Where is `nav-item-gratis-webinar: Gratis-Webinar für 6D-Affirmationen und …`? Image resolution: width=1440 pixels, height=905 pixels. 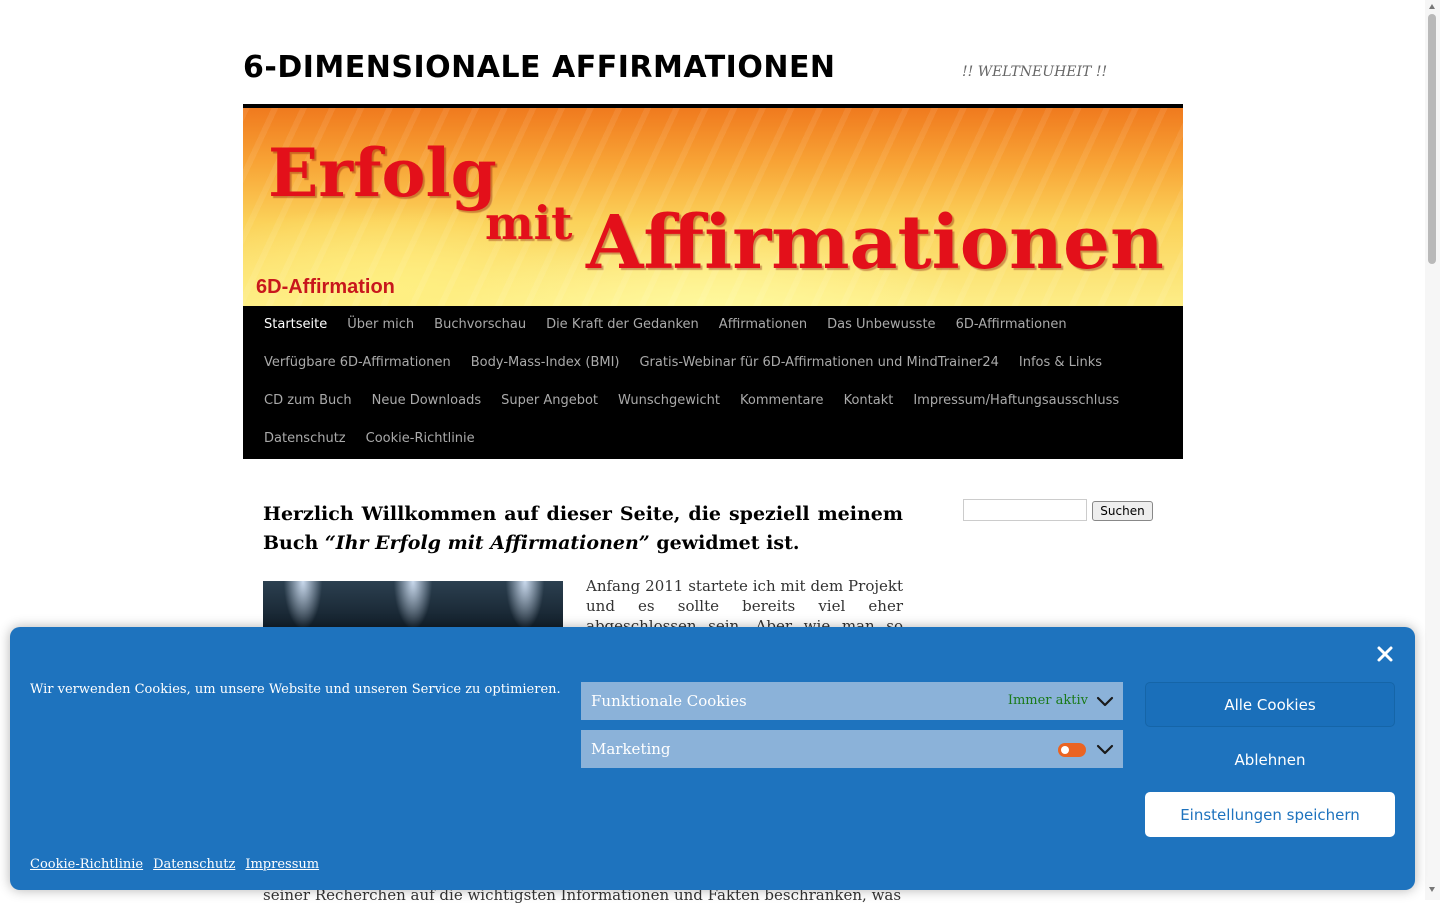
nav-item-gratis-webinar: Gratis-Webinar für 6D-Affirmationen und … is located at coordinates (818, 363).